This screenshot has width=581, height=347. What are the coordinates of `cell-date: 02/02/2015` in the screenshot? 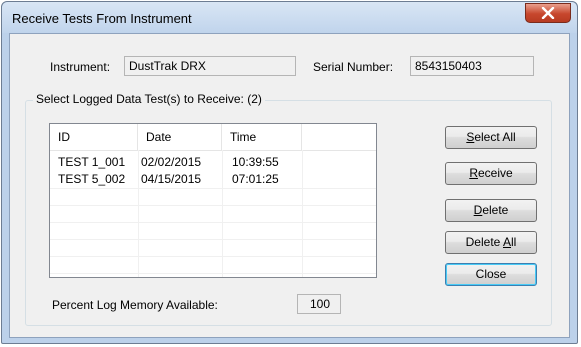 It's located at (171, 162).